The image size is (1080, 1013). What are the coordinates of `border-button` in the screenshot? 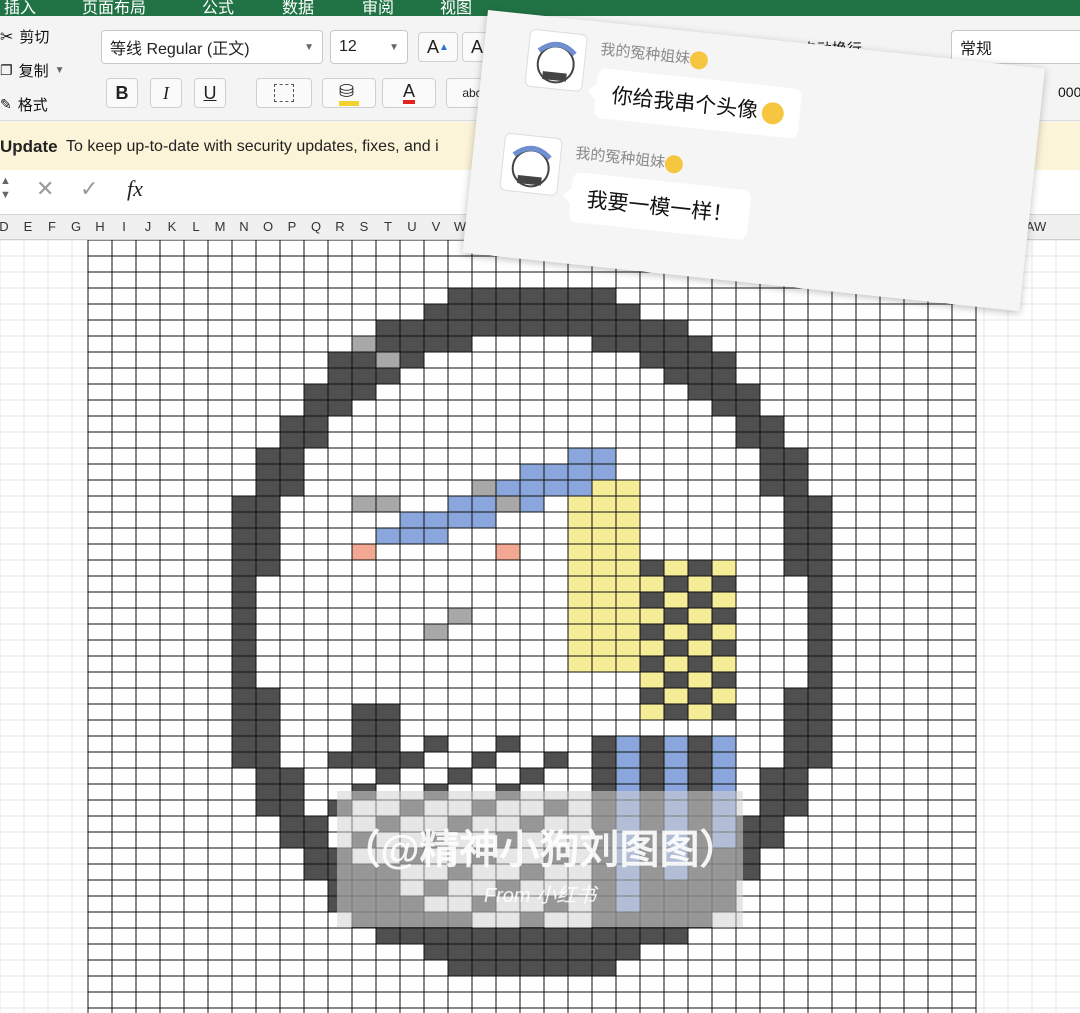 It's located at (284, 93).